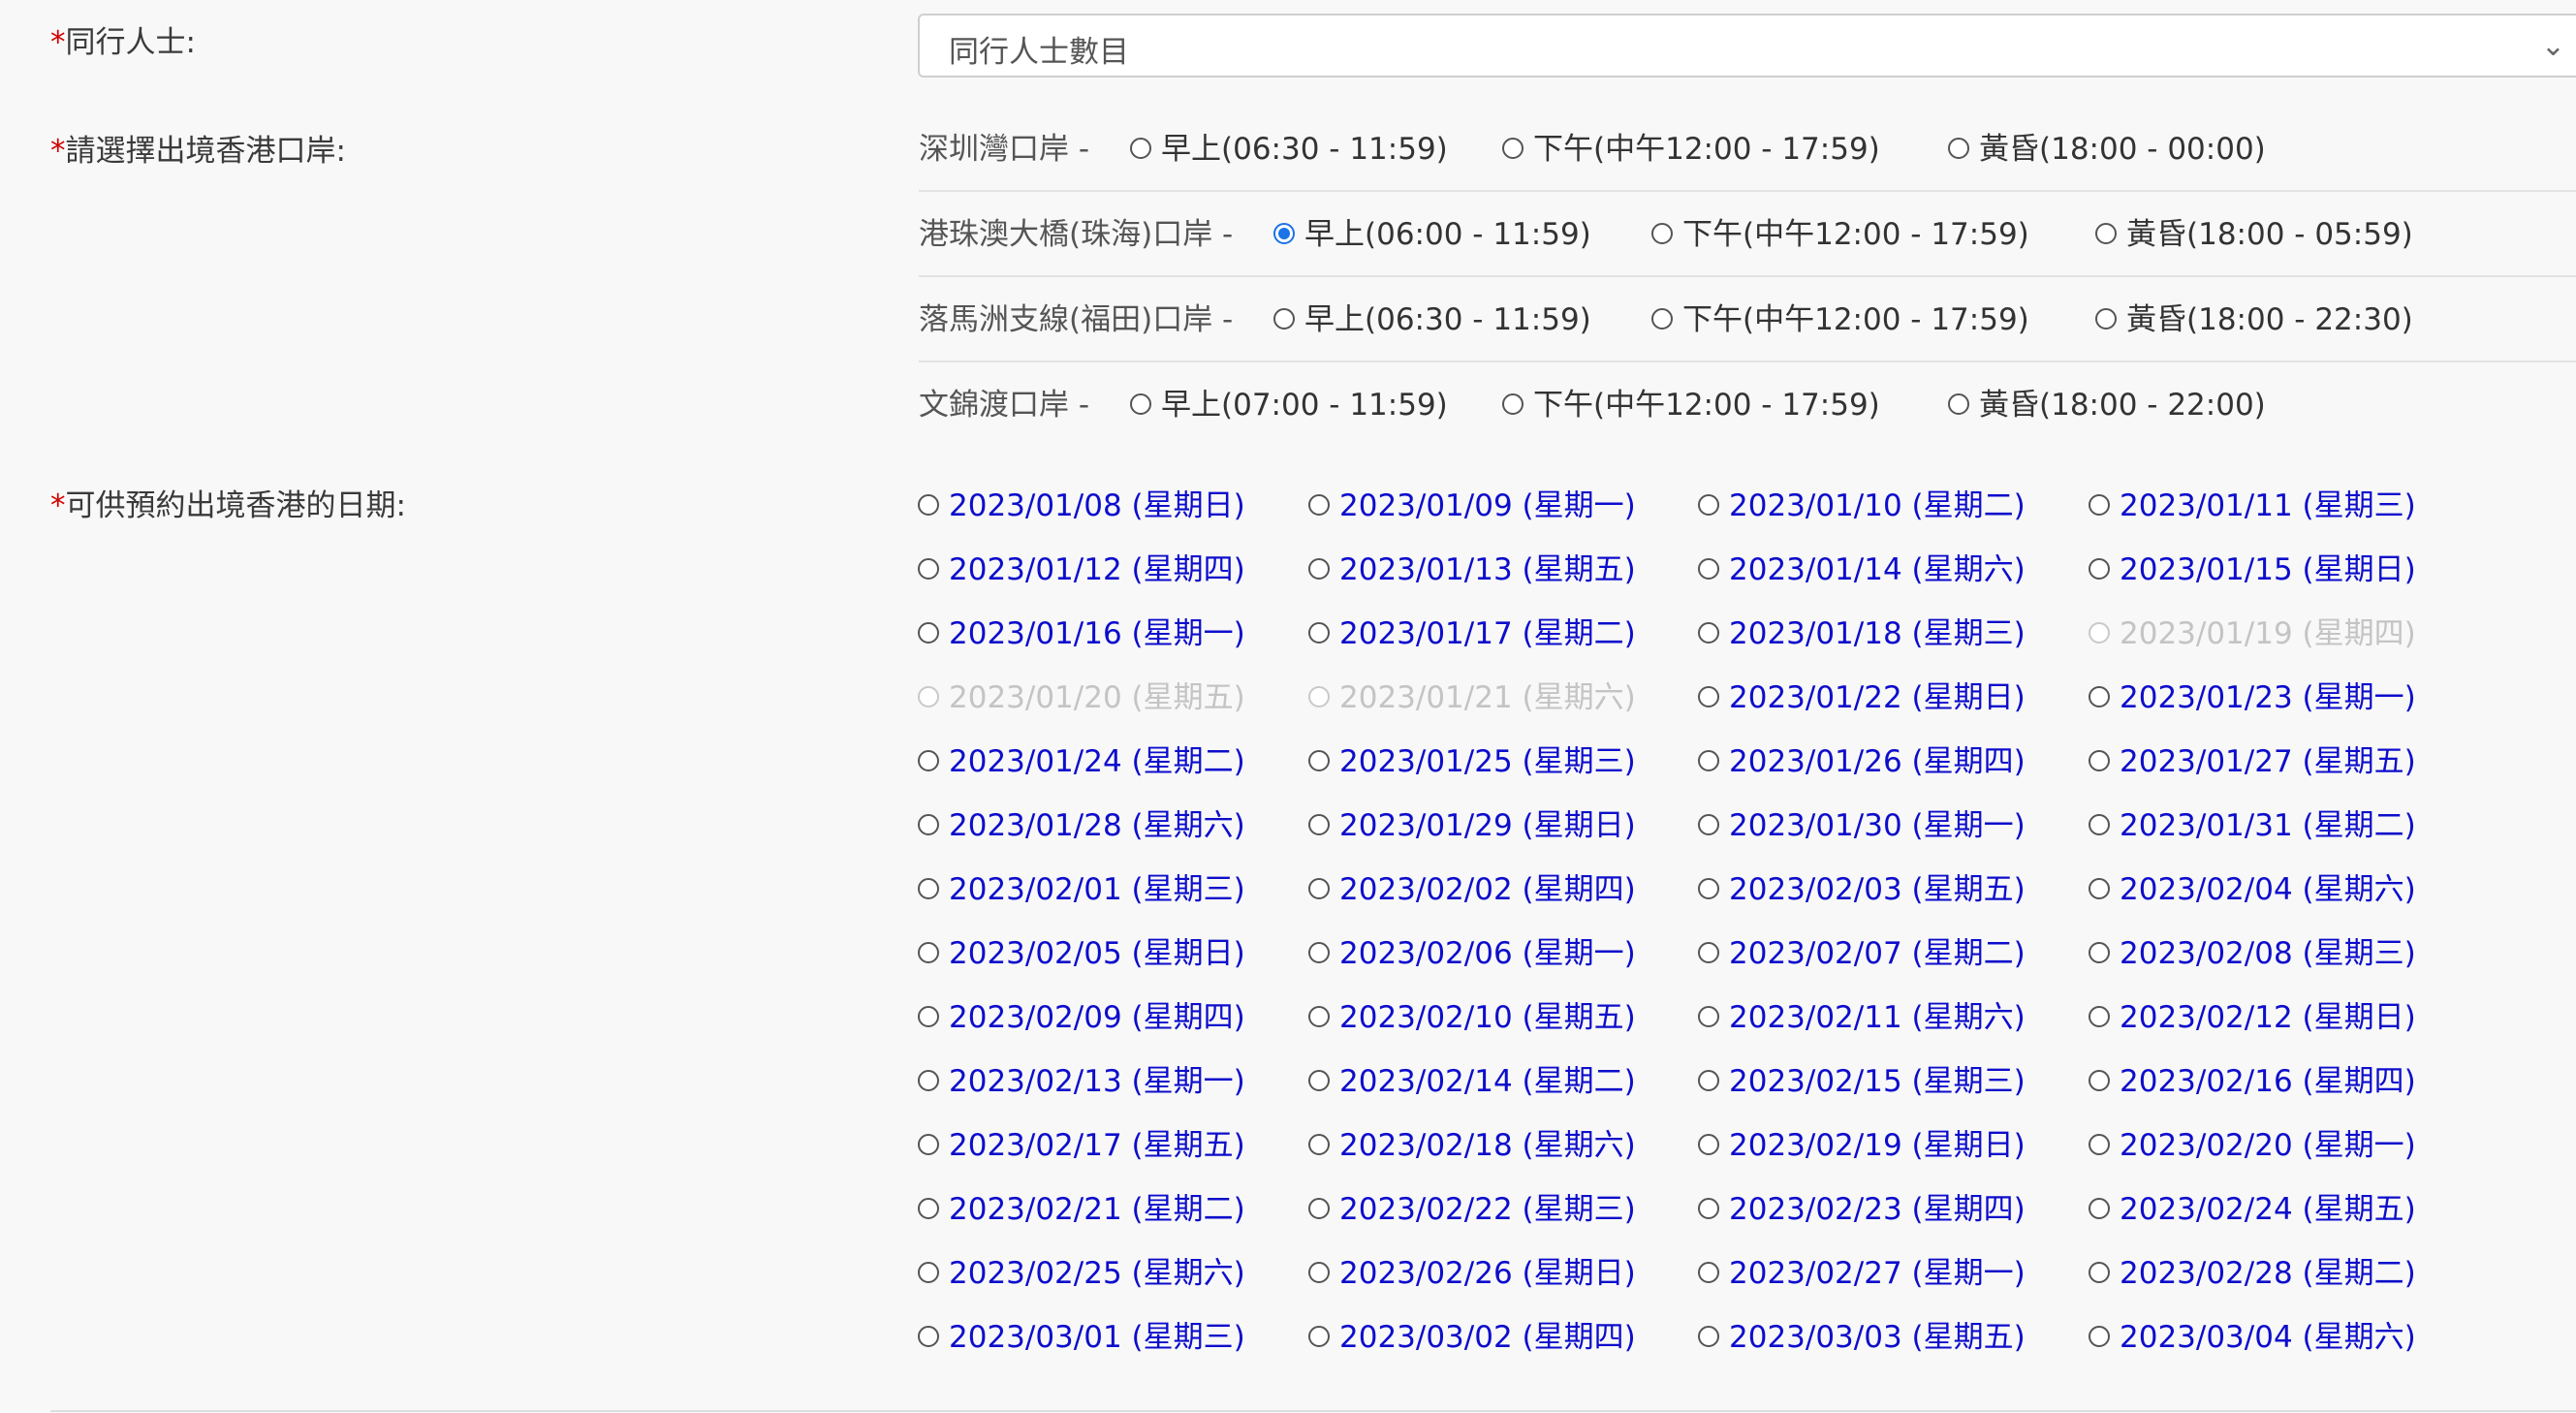 The image size is (2576, 1413). What do you see at coordinates (1862, 886) in the screenshot?
I see `date-option: 2023/02/03 (星期五)` at bounding box center [1862, 886].